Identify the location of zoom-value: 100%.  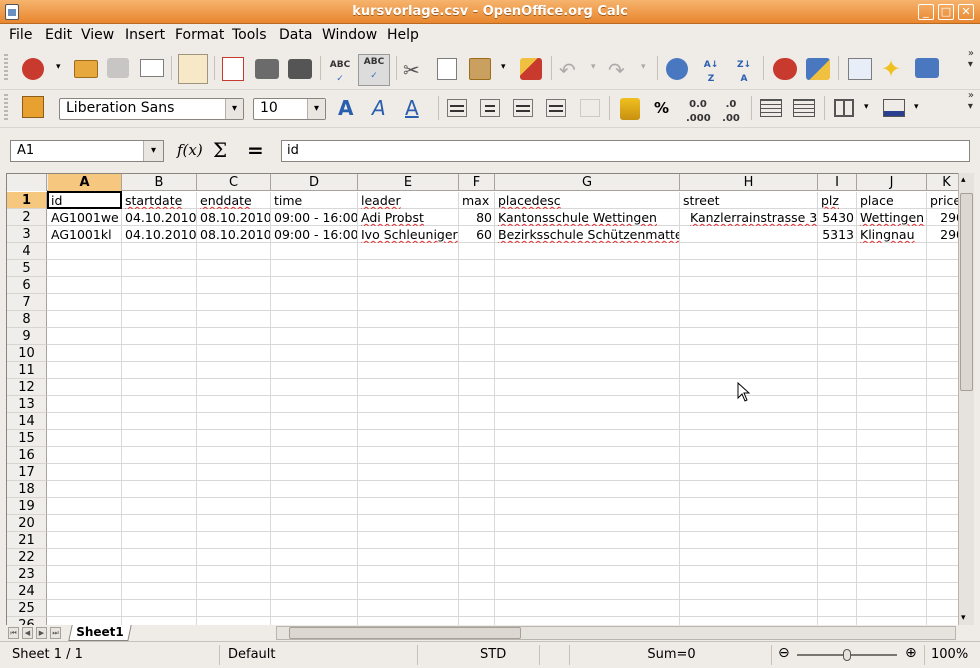
(950, 655).